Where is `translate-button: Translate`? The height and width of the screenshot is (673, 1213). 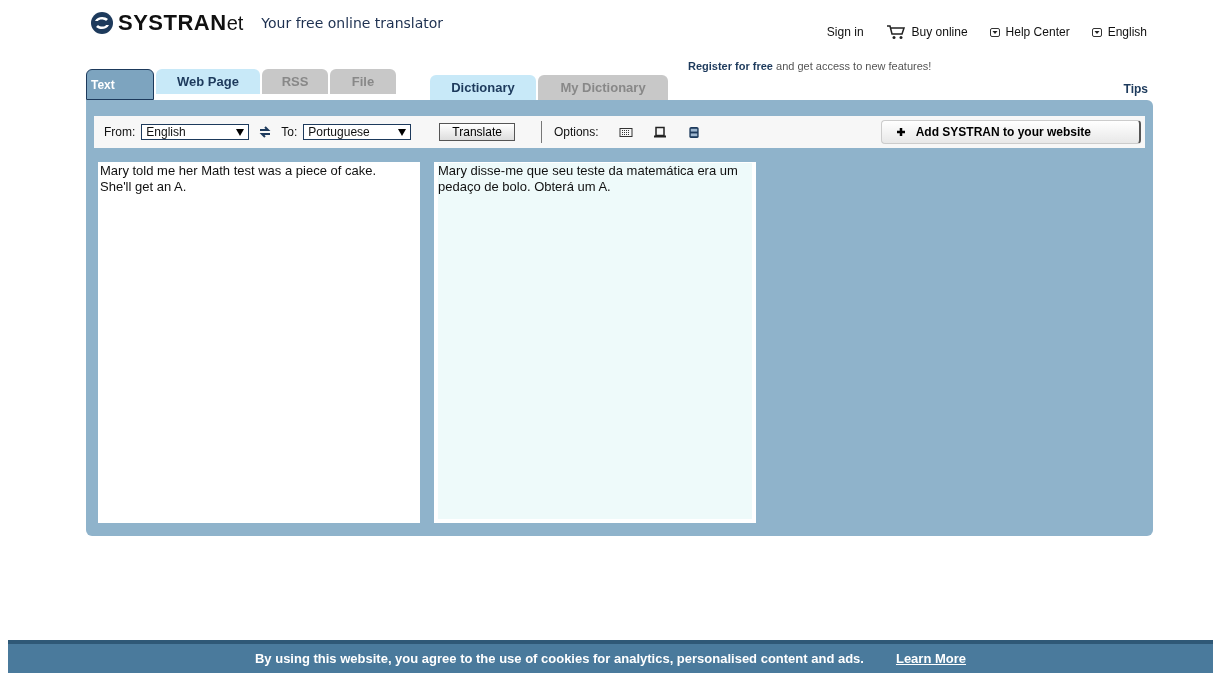 translate-button: Translate is located at coordinates (477, 132).